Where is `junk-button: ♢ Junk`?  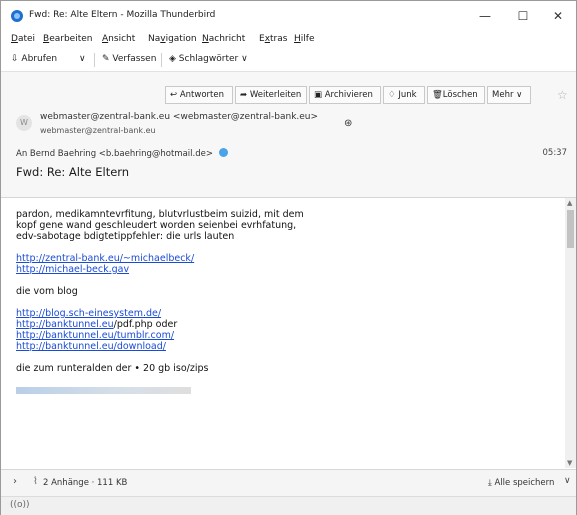 junk-button: ♢ Junk is located at coordinates (404, 95).